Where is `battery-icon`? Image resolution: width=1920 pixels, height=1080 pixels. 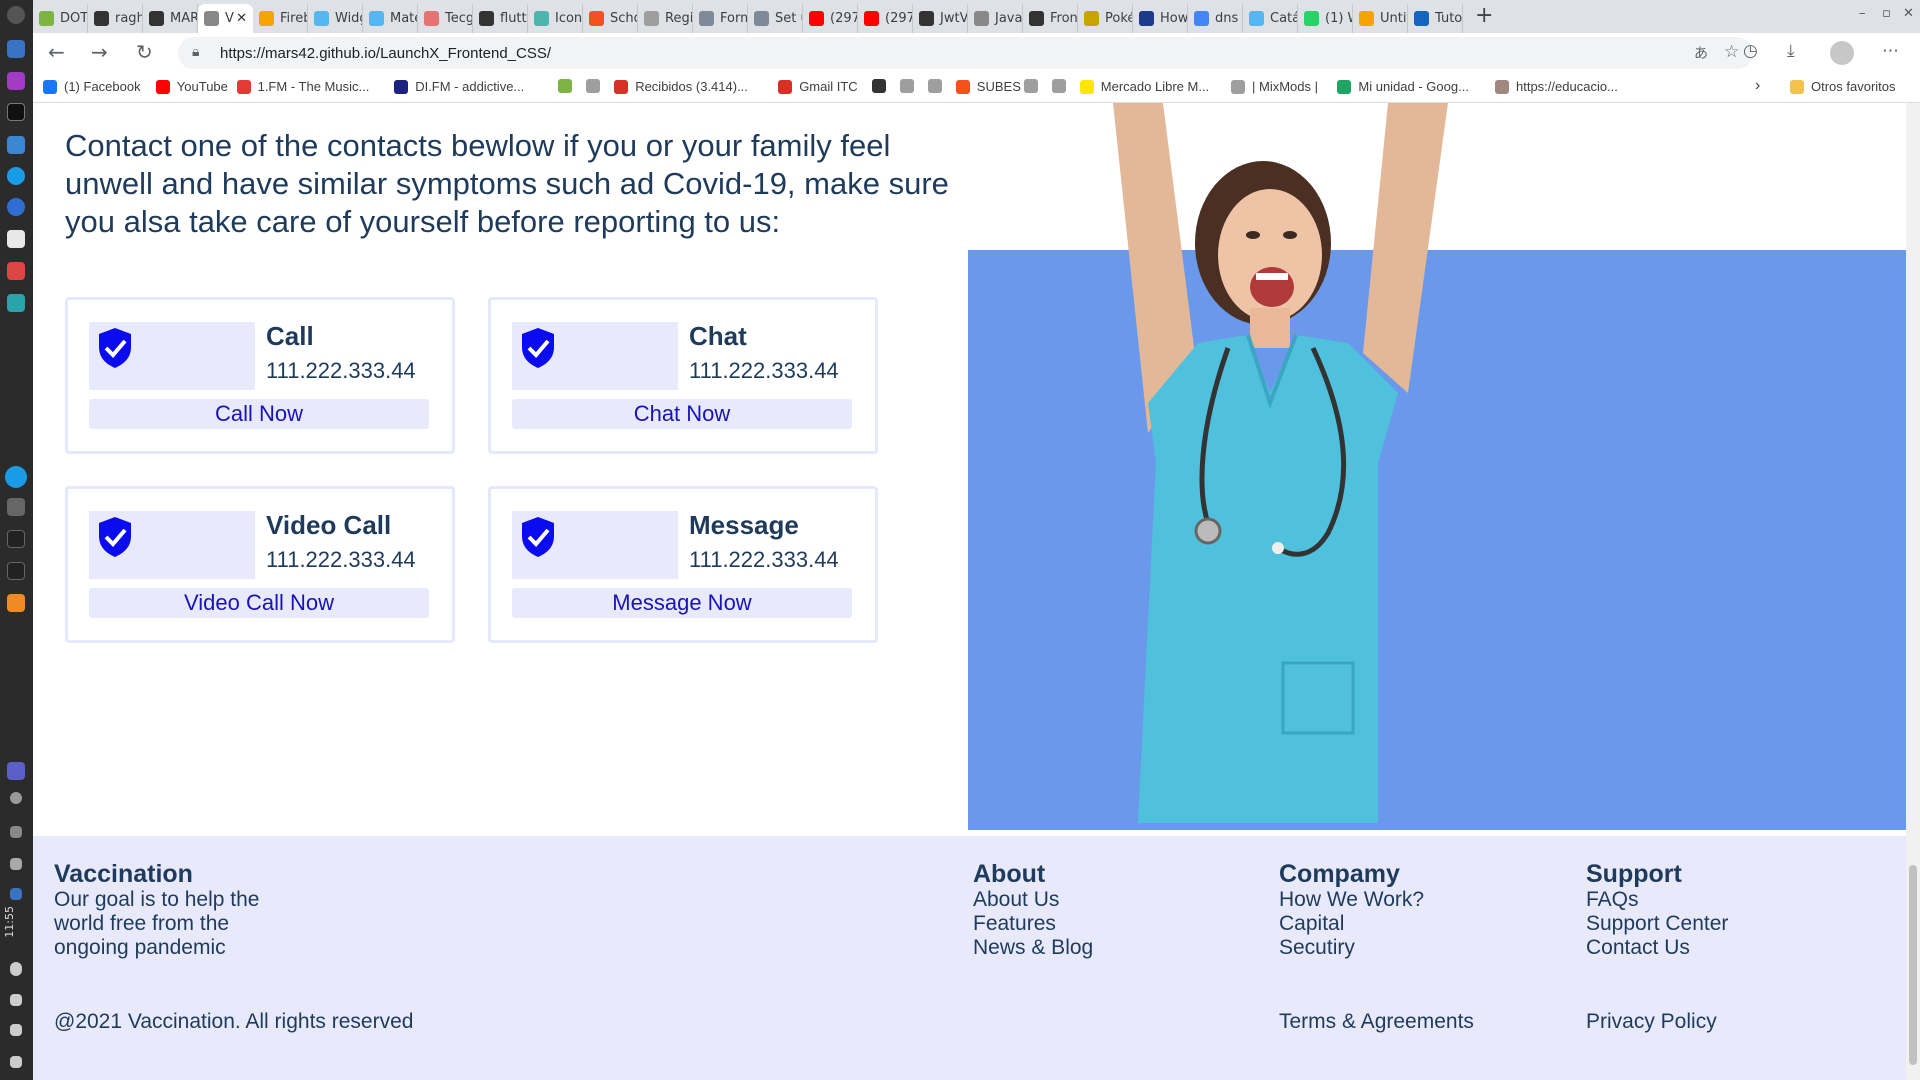 battery-icon is located at coordinates (16, 1000).